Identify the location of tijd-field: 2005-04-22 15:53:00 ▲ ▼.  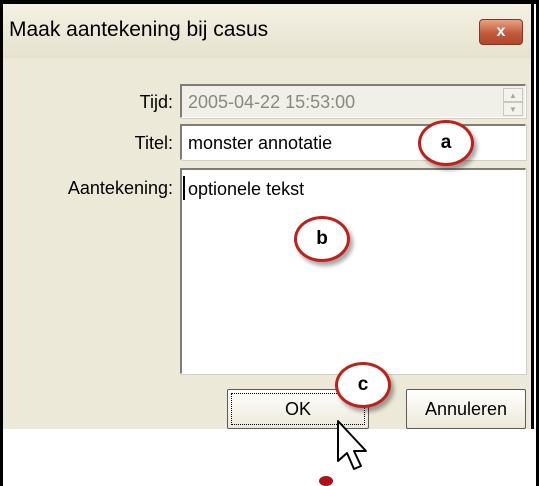
(353, 101).